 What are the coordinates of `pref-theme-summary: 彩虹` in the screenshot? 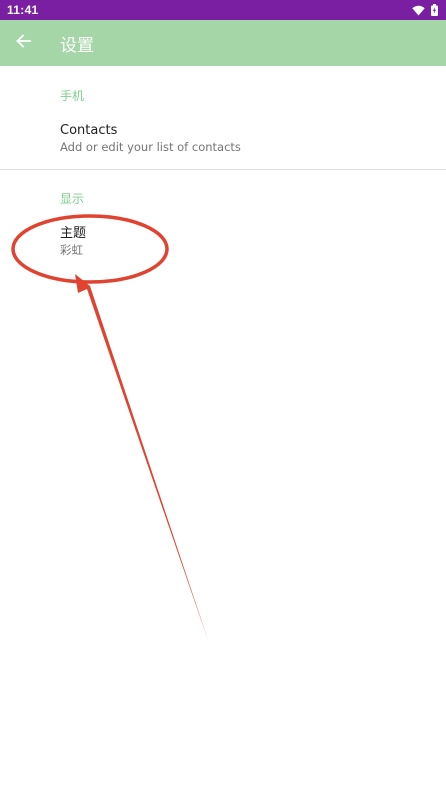 It's located at (71, 250).